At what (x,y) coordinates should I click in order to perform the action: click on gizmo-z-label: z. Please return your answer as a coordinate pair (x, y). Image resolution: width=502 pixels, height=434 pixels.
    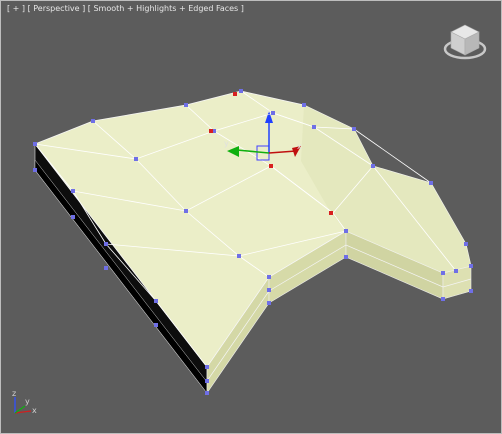
    Looking at the image, I should click on (268, 112).